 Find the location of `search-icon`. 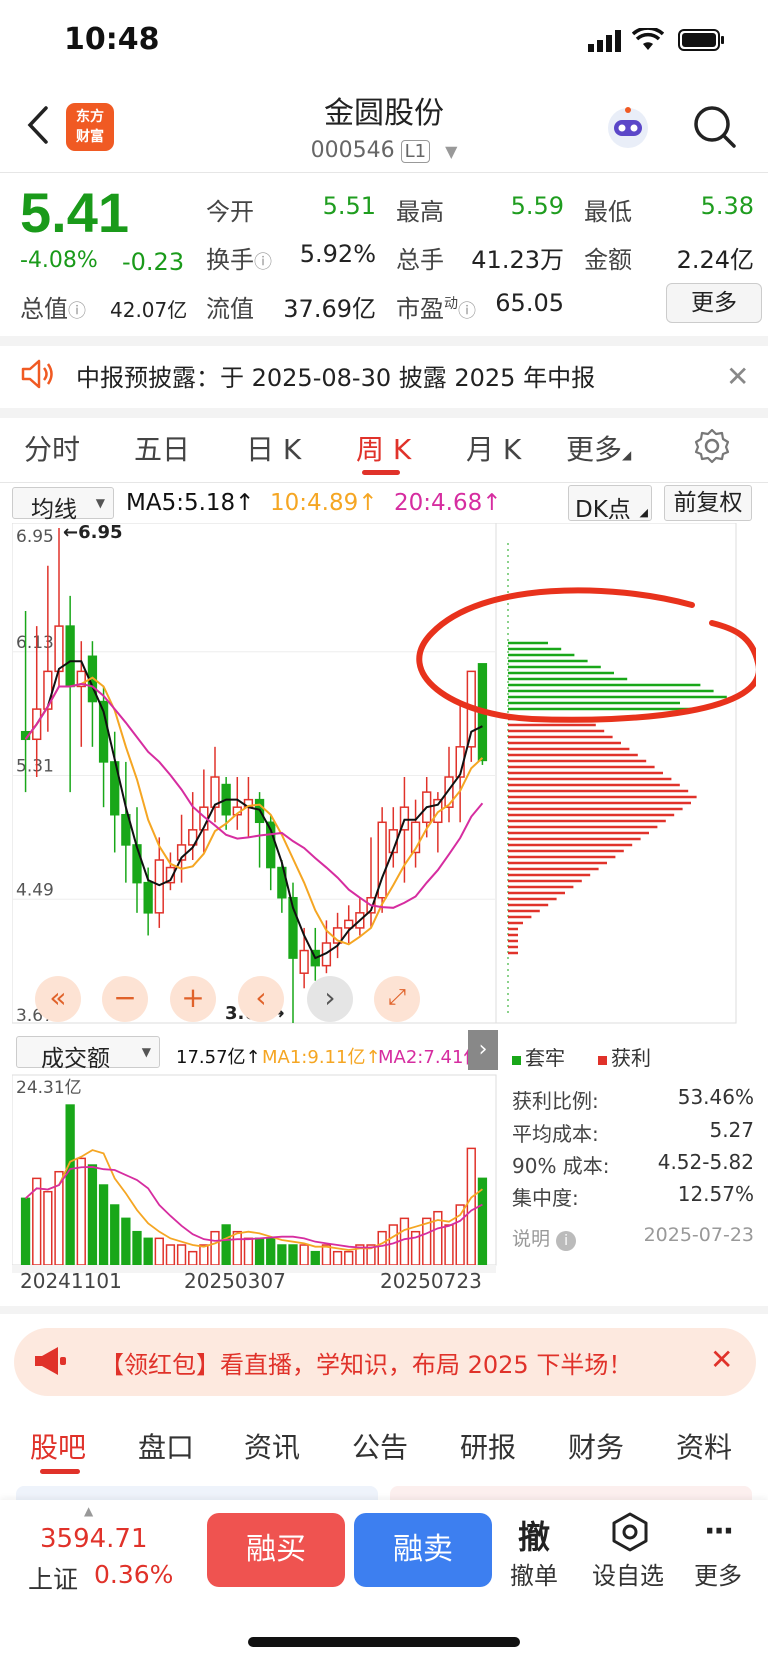

search-icon is located at coordinates (715, 129).